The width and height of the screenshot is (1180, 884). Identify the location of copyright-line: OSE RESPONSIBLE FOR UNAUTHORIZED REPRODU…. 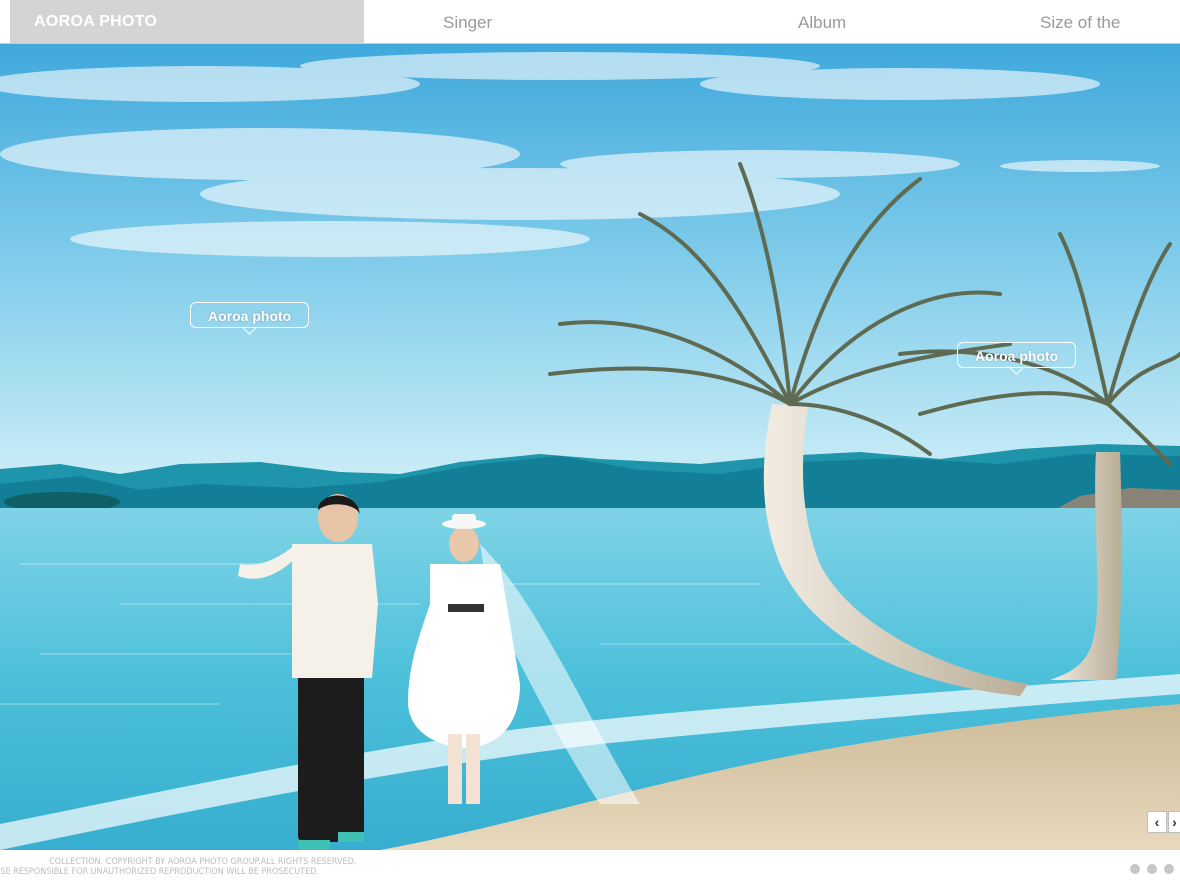
(159, 872).